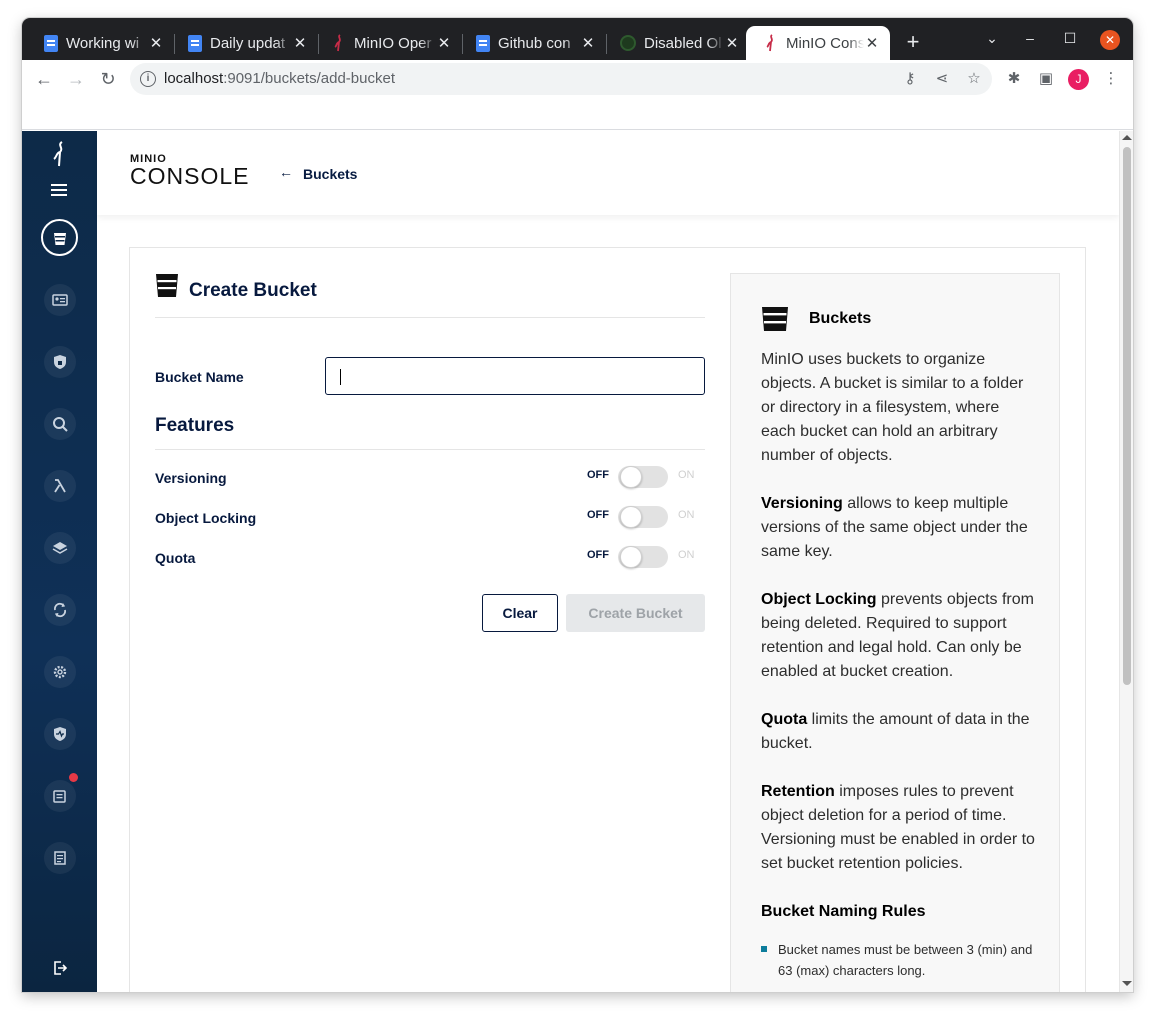 The height and width of the screenshot is (1016, 1155). Describe the element at coordinates (103, 43) in the screenshot. I see `tab-title: Working wi` at that location.